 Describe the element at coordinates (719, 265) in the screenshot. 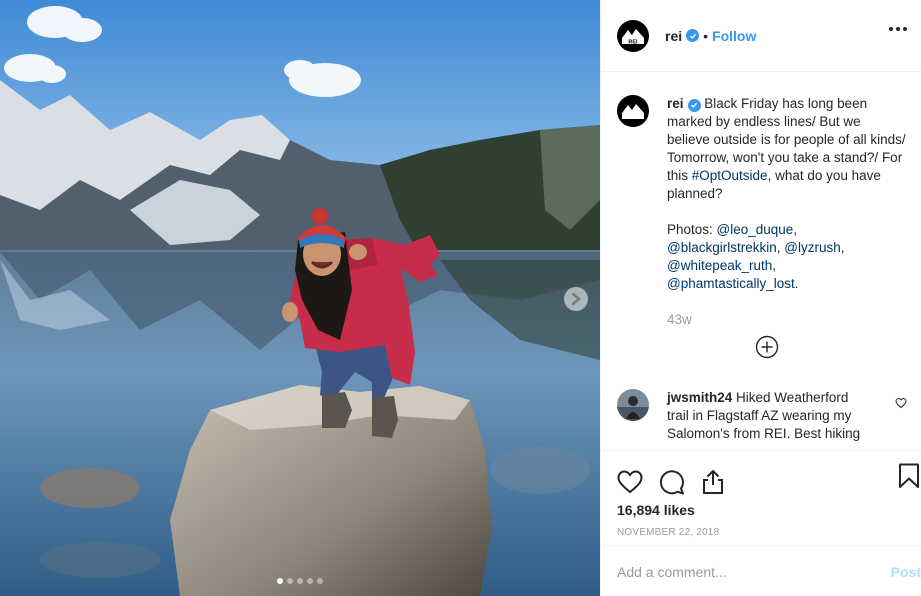

I see `mention-link: @whitepeak_ruth` at that location.